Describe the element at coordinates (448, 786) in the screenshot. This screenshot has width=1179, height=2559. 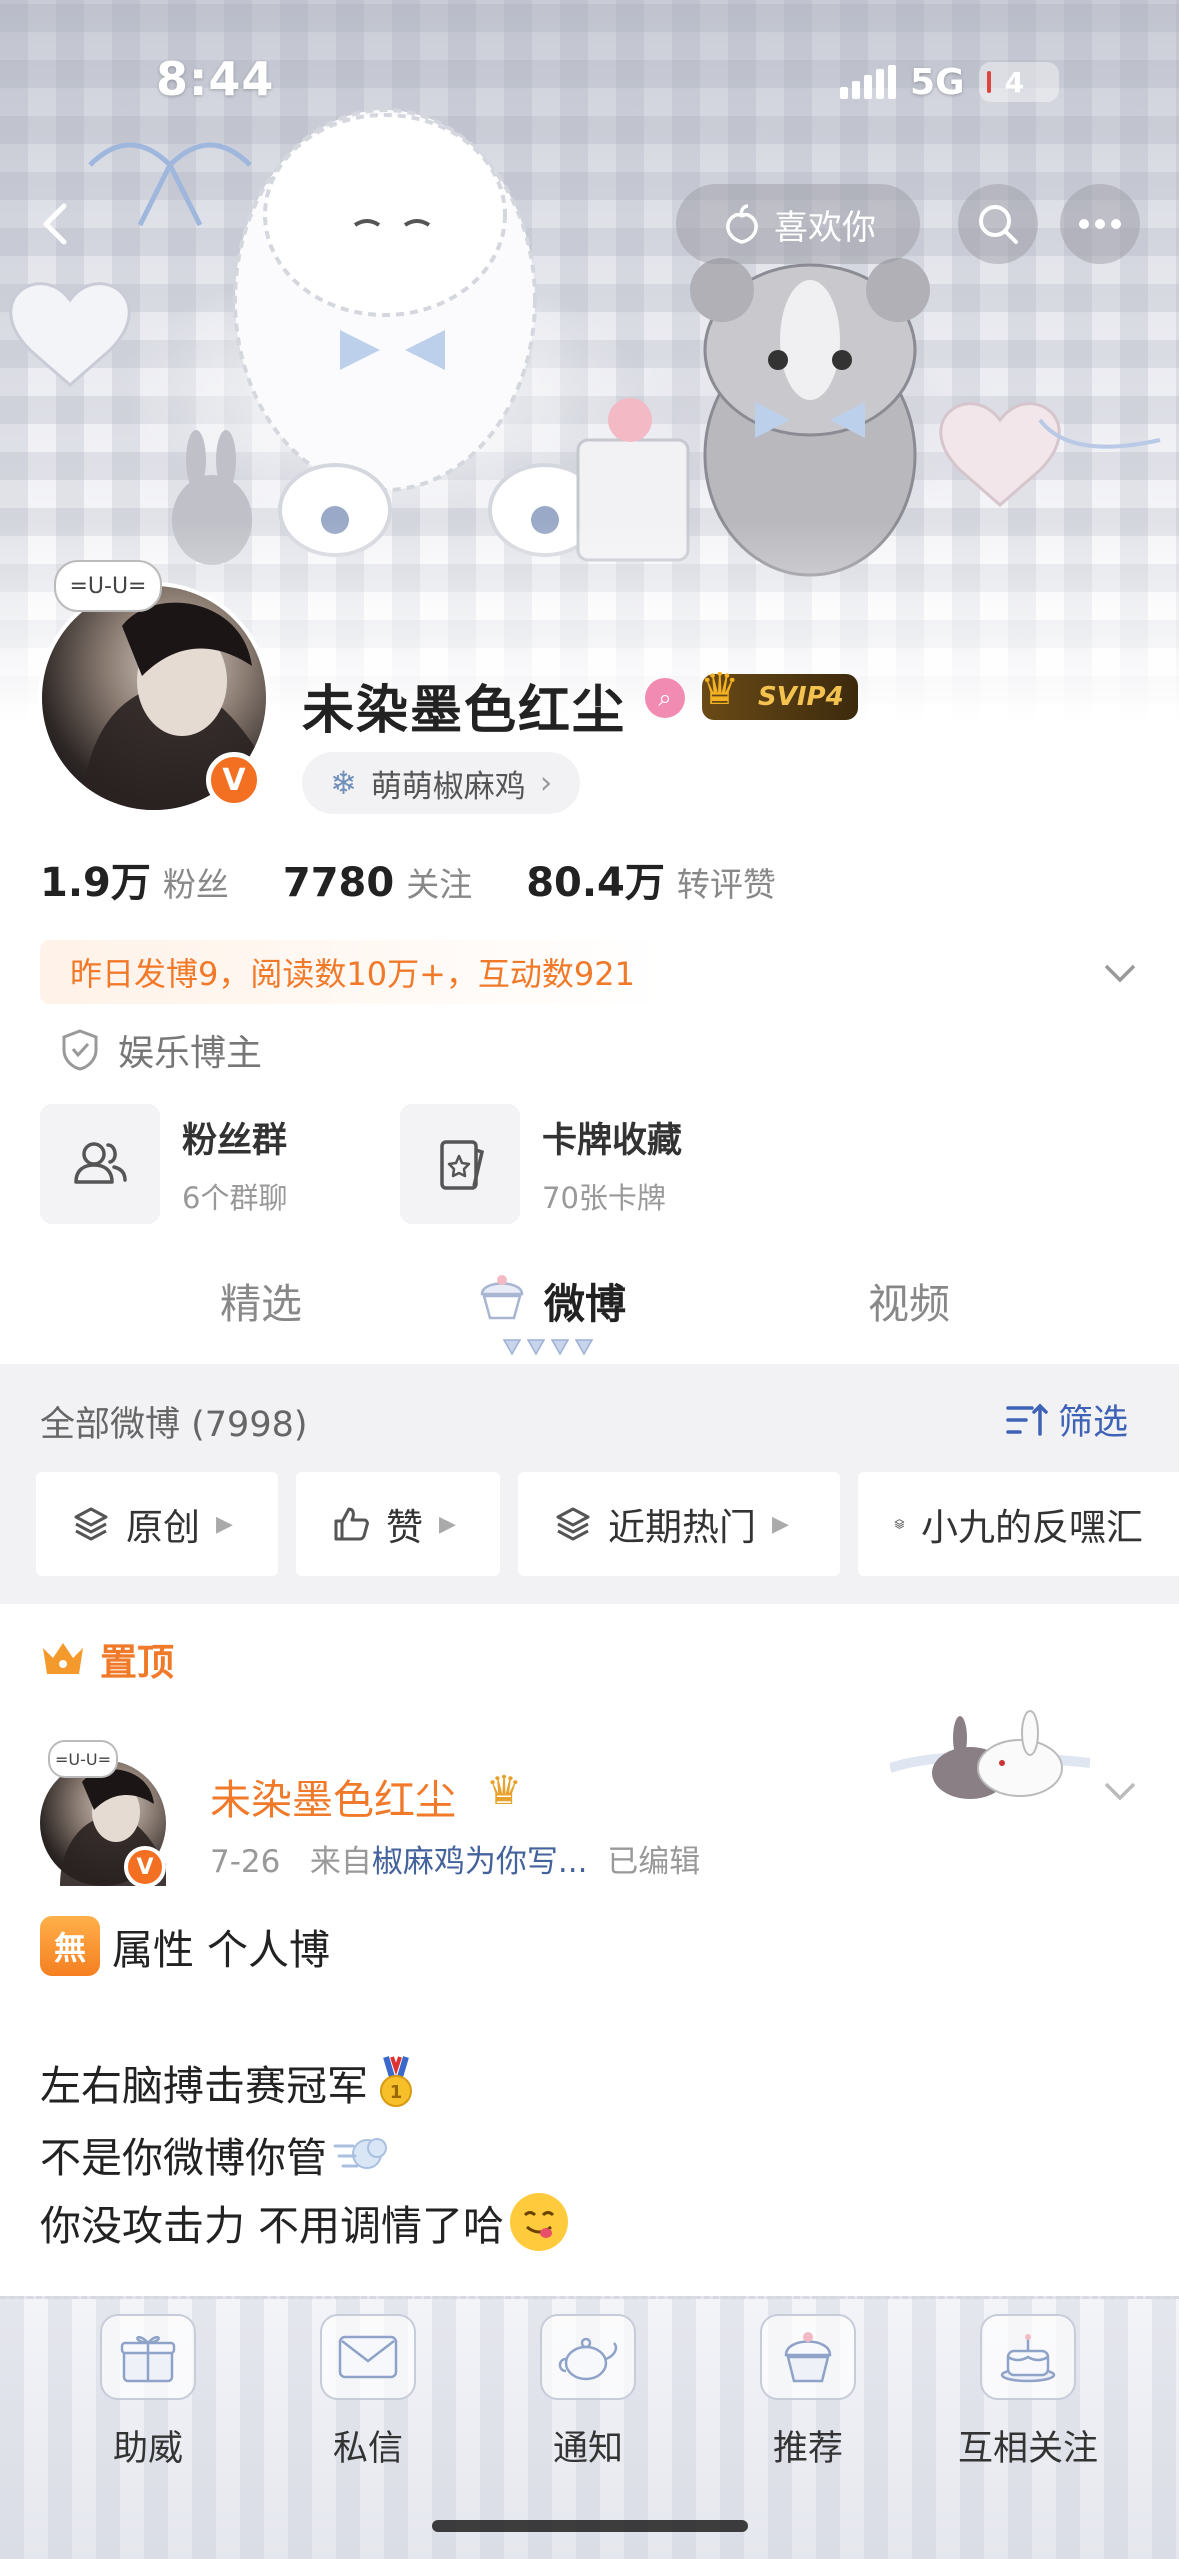
I see `fan-group-label: 萌萌椒麻鸡` at that location.